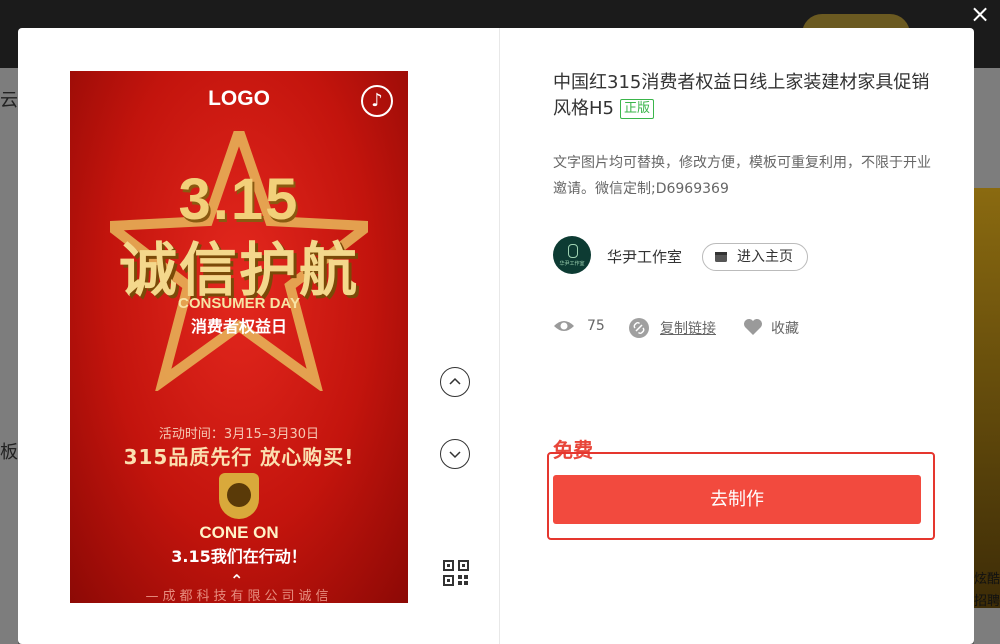 The image size is (1000, 644). Describe the element at coordinates (239, 457) in the screenshot. I see `poster-slogan: 315品质先行 放心购买!` at that location.